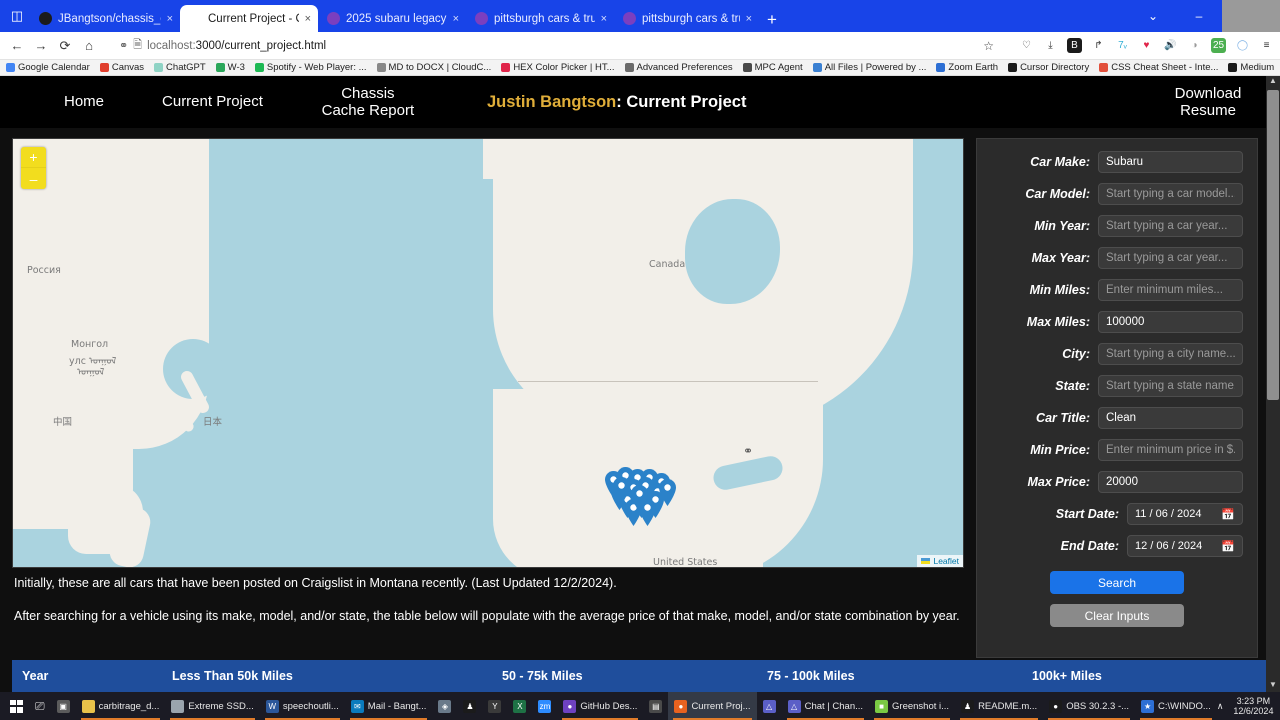 The width and height of the screenshot is (1280, 720). Describe the element at coordinates (65, 46) in the screenshot. I see `reload-icon: ⟳` at that location.